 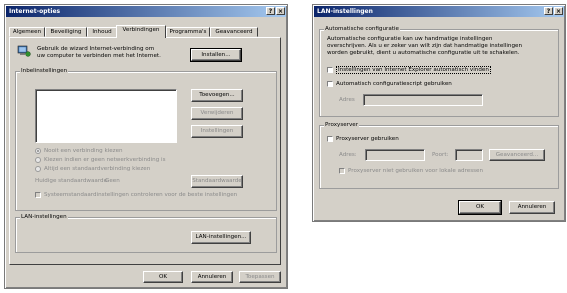 I want to click on lan-help-button: ?, so click(x=548, y=11).